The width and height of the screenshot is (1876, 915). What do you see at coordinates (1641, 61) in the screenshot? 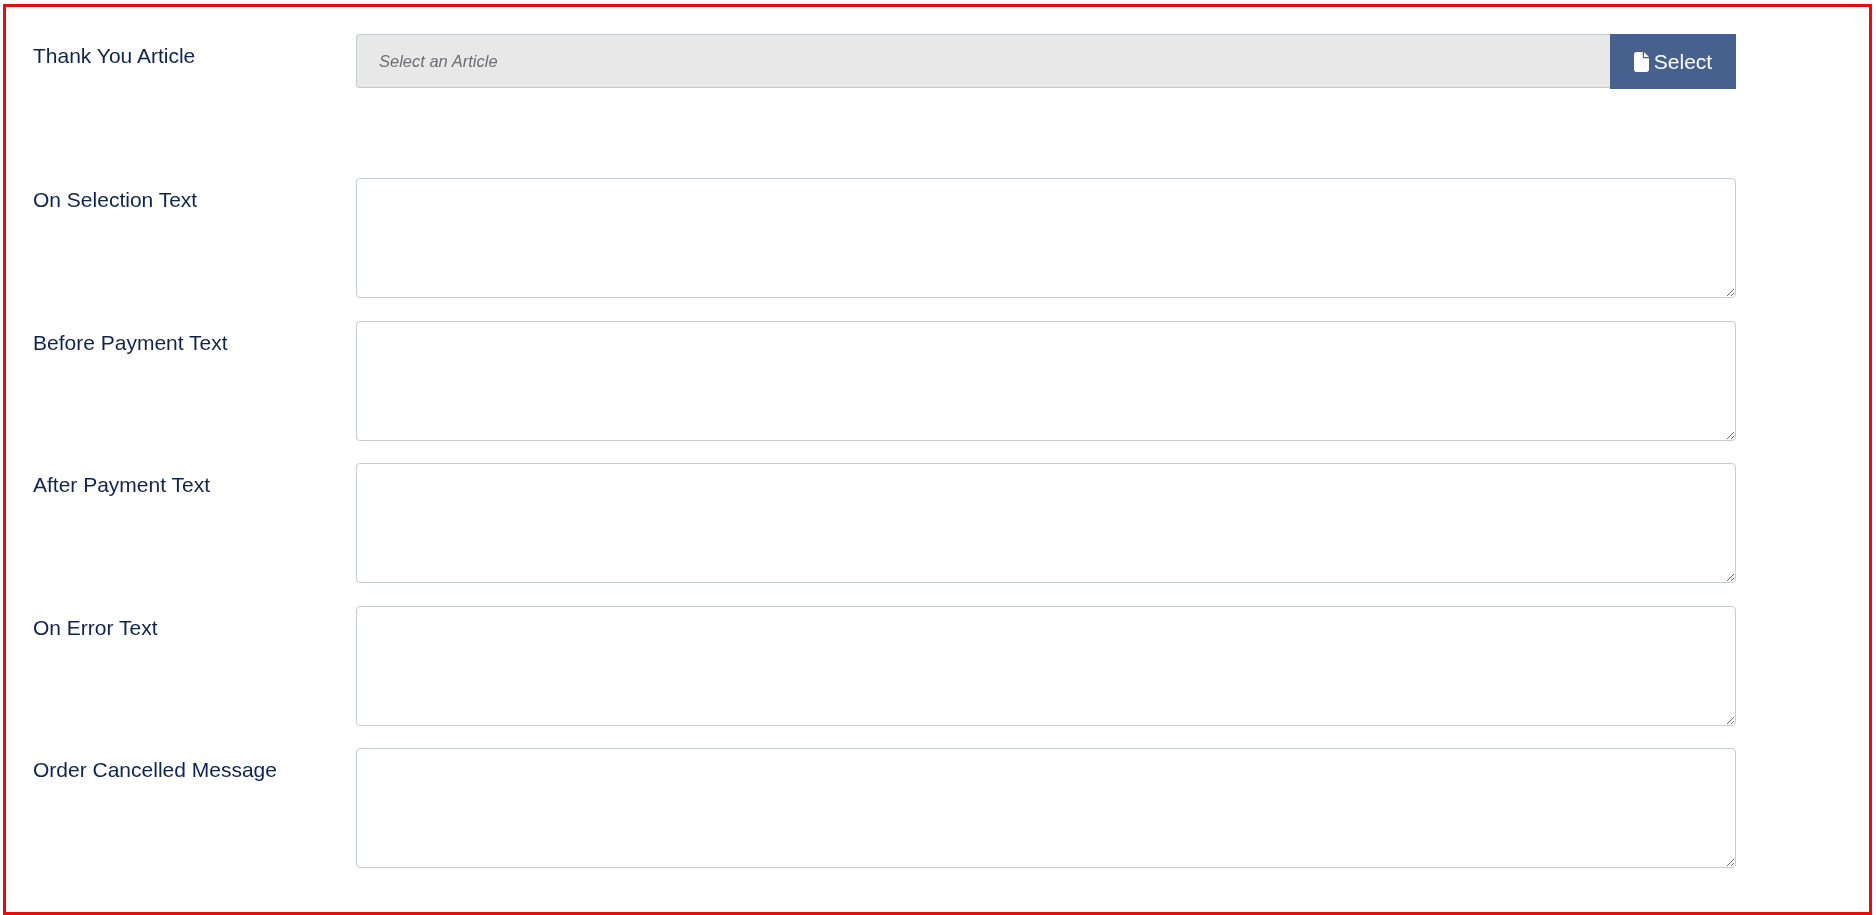
I see `file-icon` at bounding box center [1641, 61].